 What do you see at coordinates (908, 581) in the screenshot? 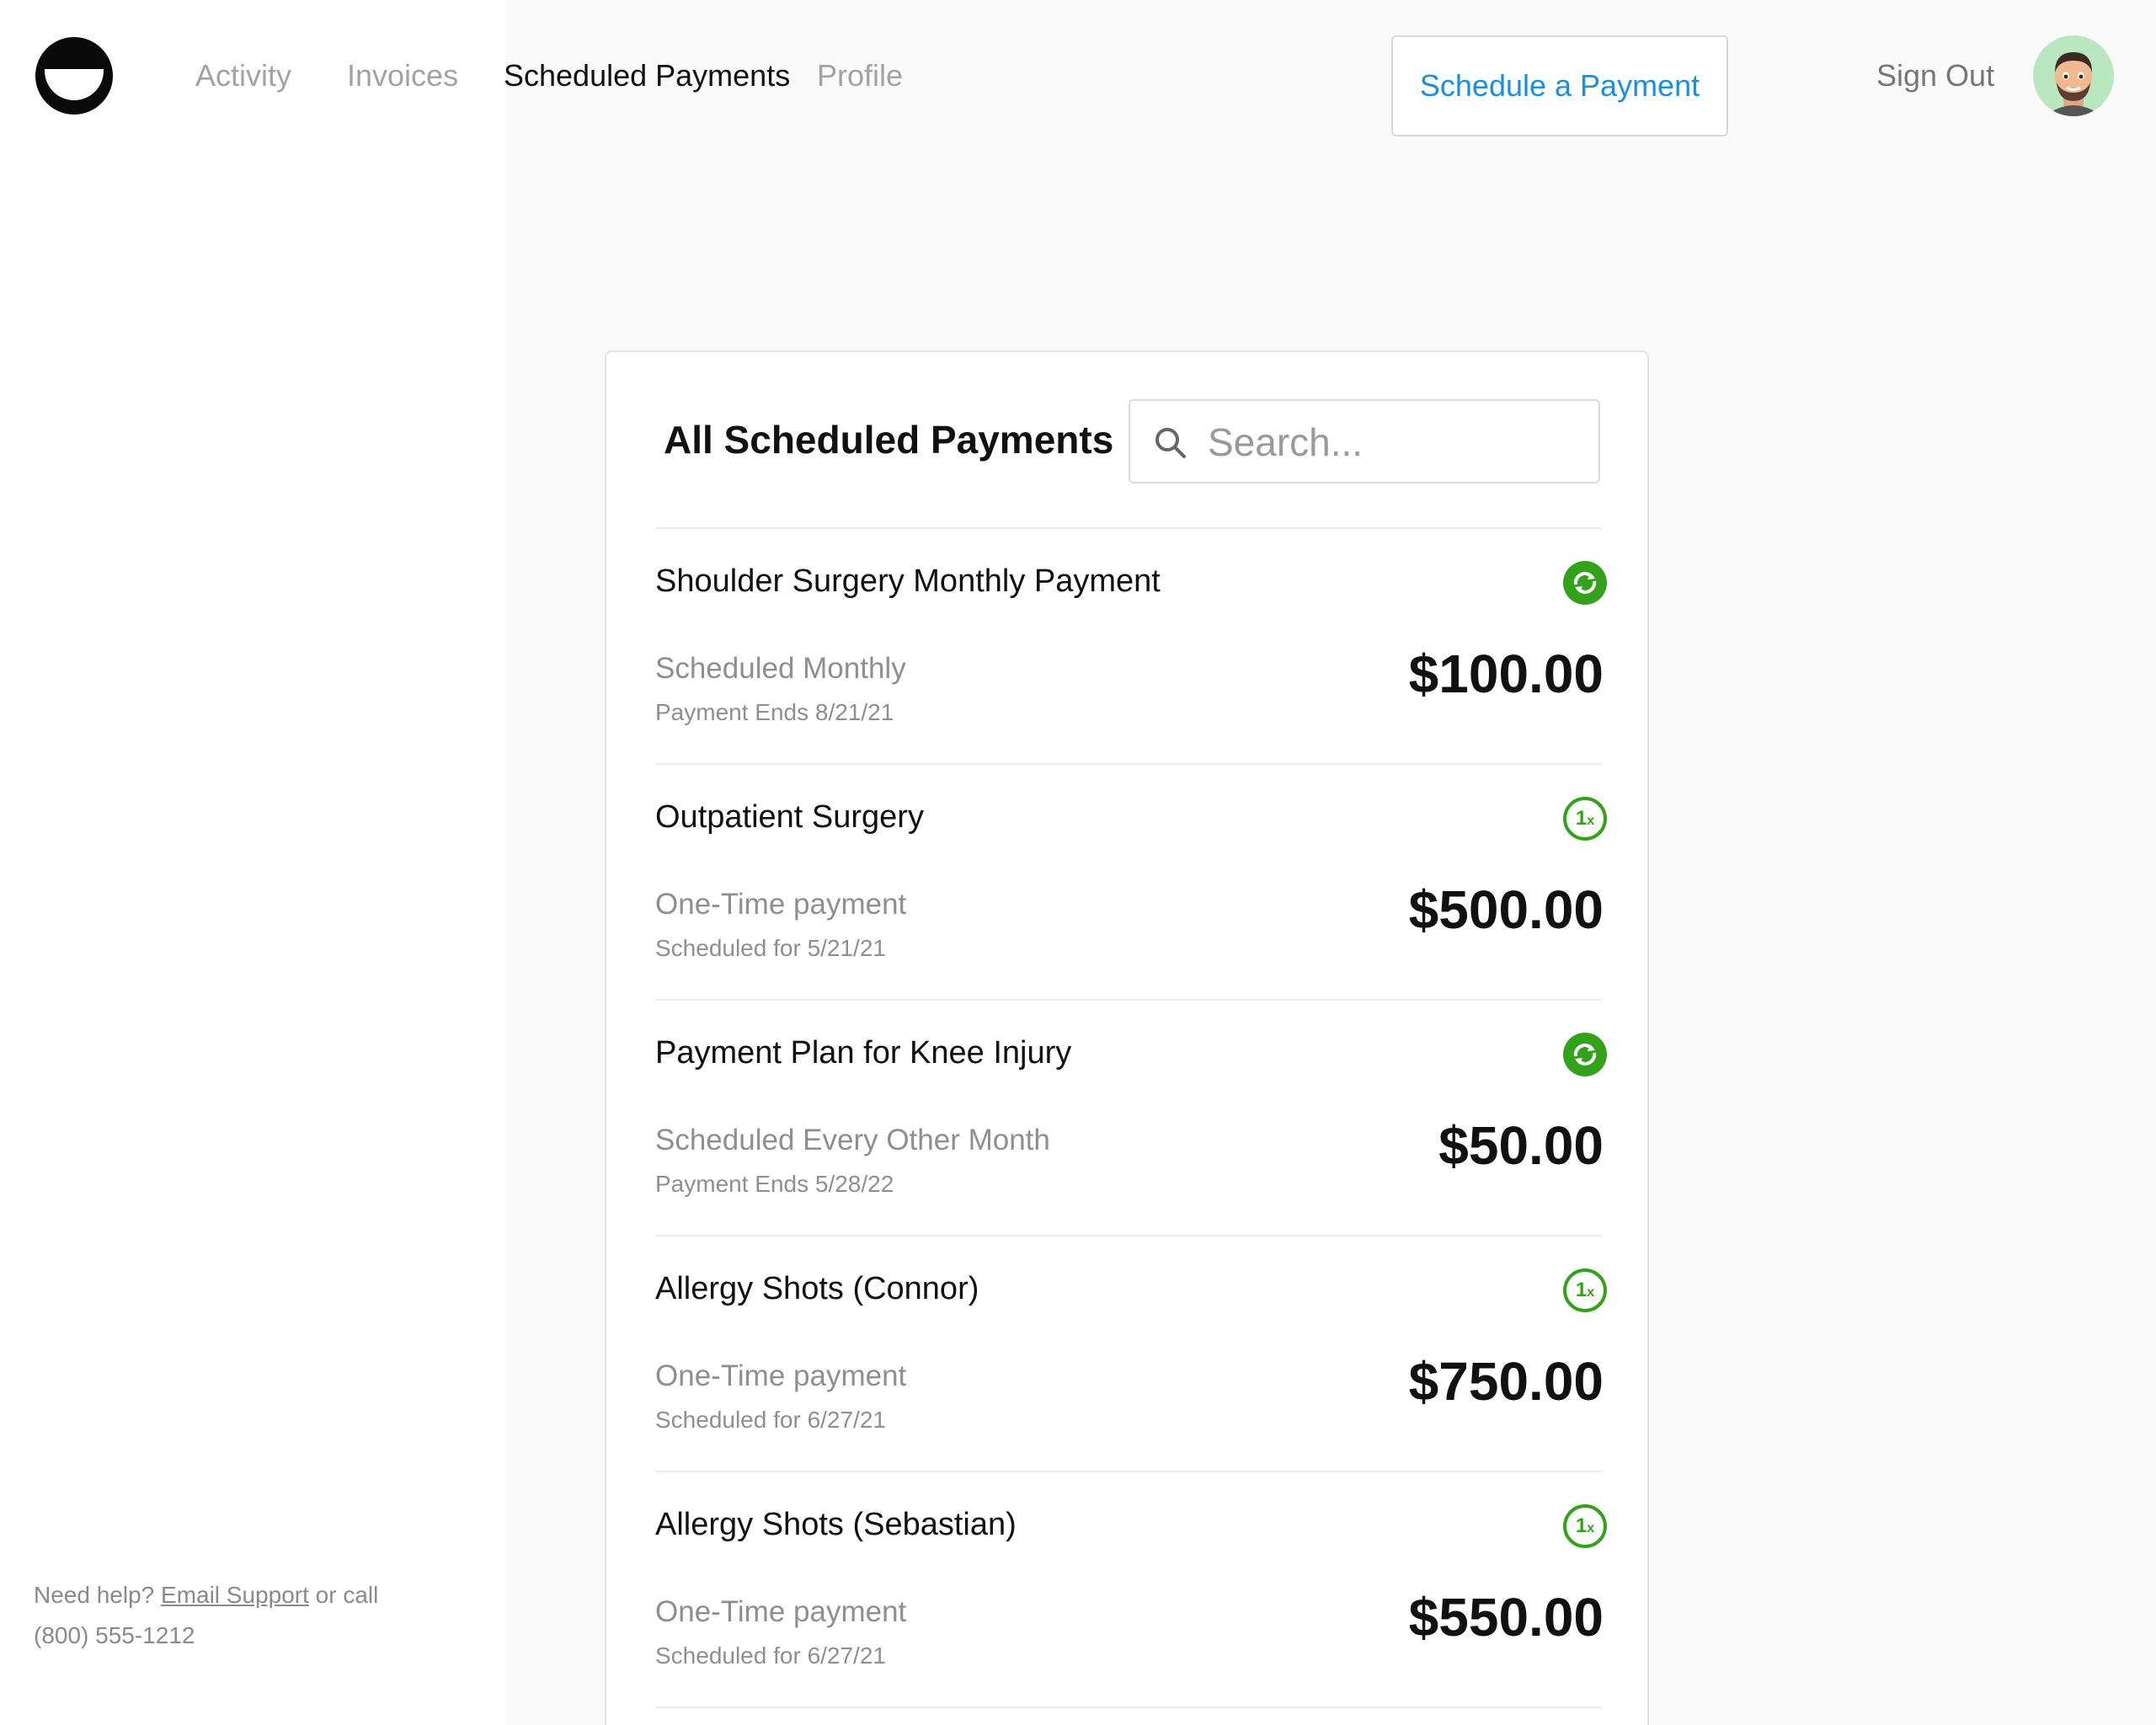
I see `payment-name: Shoulder Surgery Monthly Payment` at bounding box center [908, 581].